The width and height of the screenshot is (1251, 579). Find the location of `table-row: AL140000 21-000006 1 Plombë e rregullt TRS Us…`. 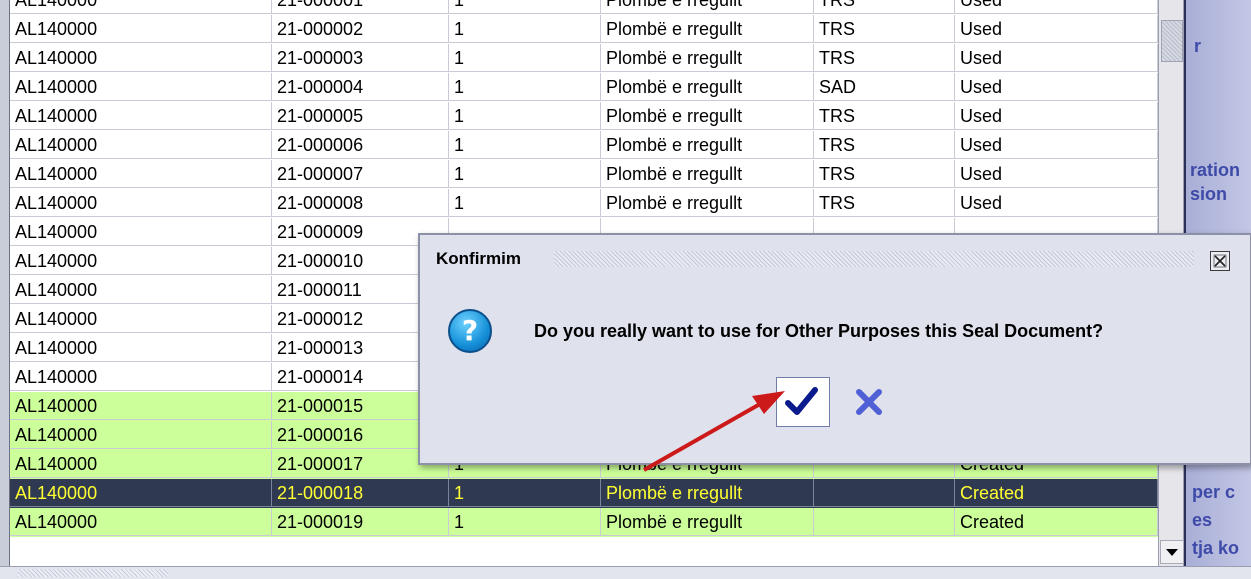

table-row: AL140000 21-000006 1 Plombë e rregullt TRS Us… is located at coordinates (584, 145).